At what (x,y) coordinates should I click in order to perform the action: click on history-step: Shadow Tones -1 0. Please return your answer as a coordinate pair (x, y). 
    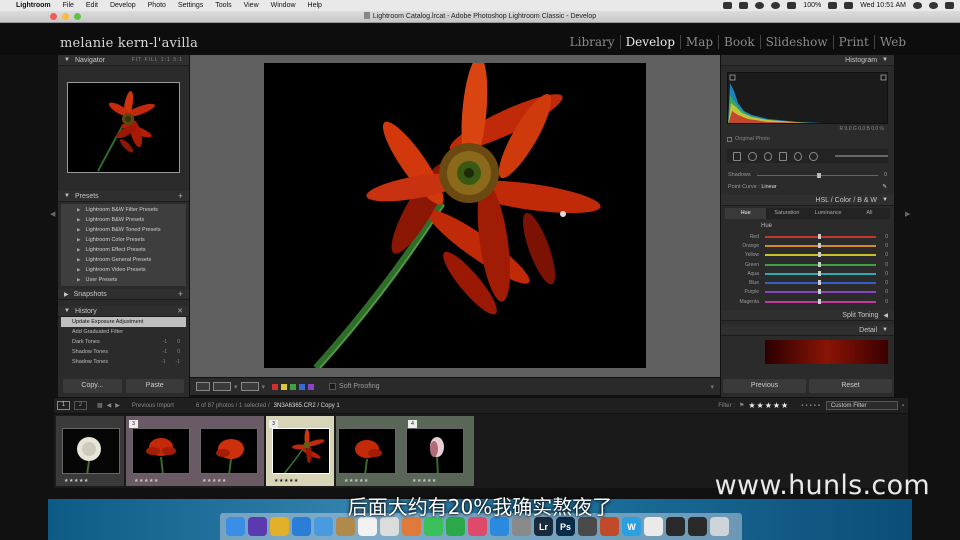
    Looking at the image, I should click on (123, 352).